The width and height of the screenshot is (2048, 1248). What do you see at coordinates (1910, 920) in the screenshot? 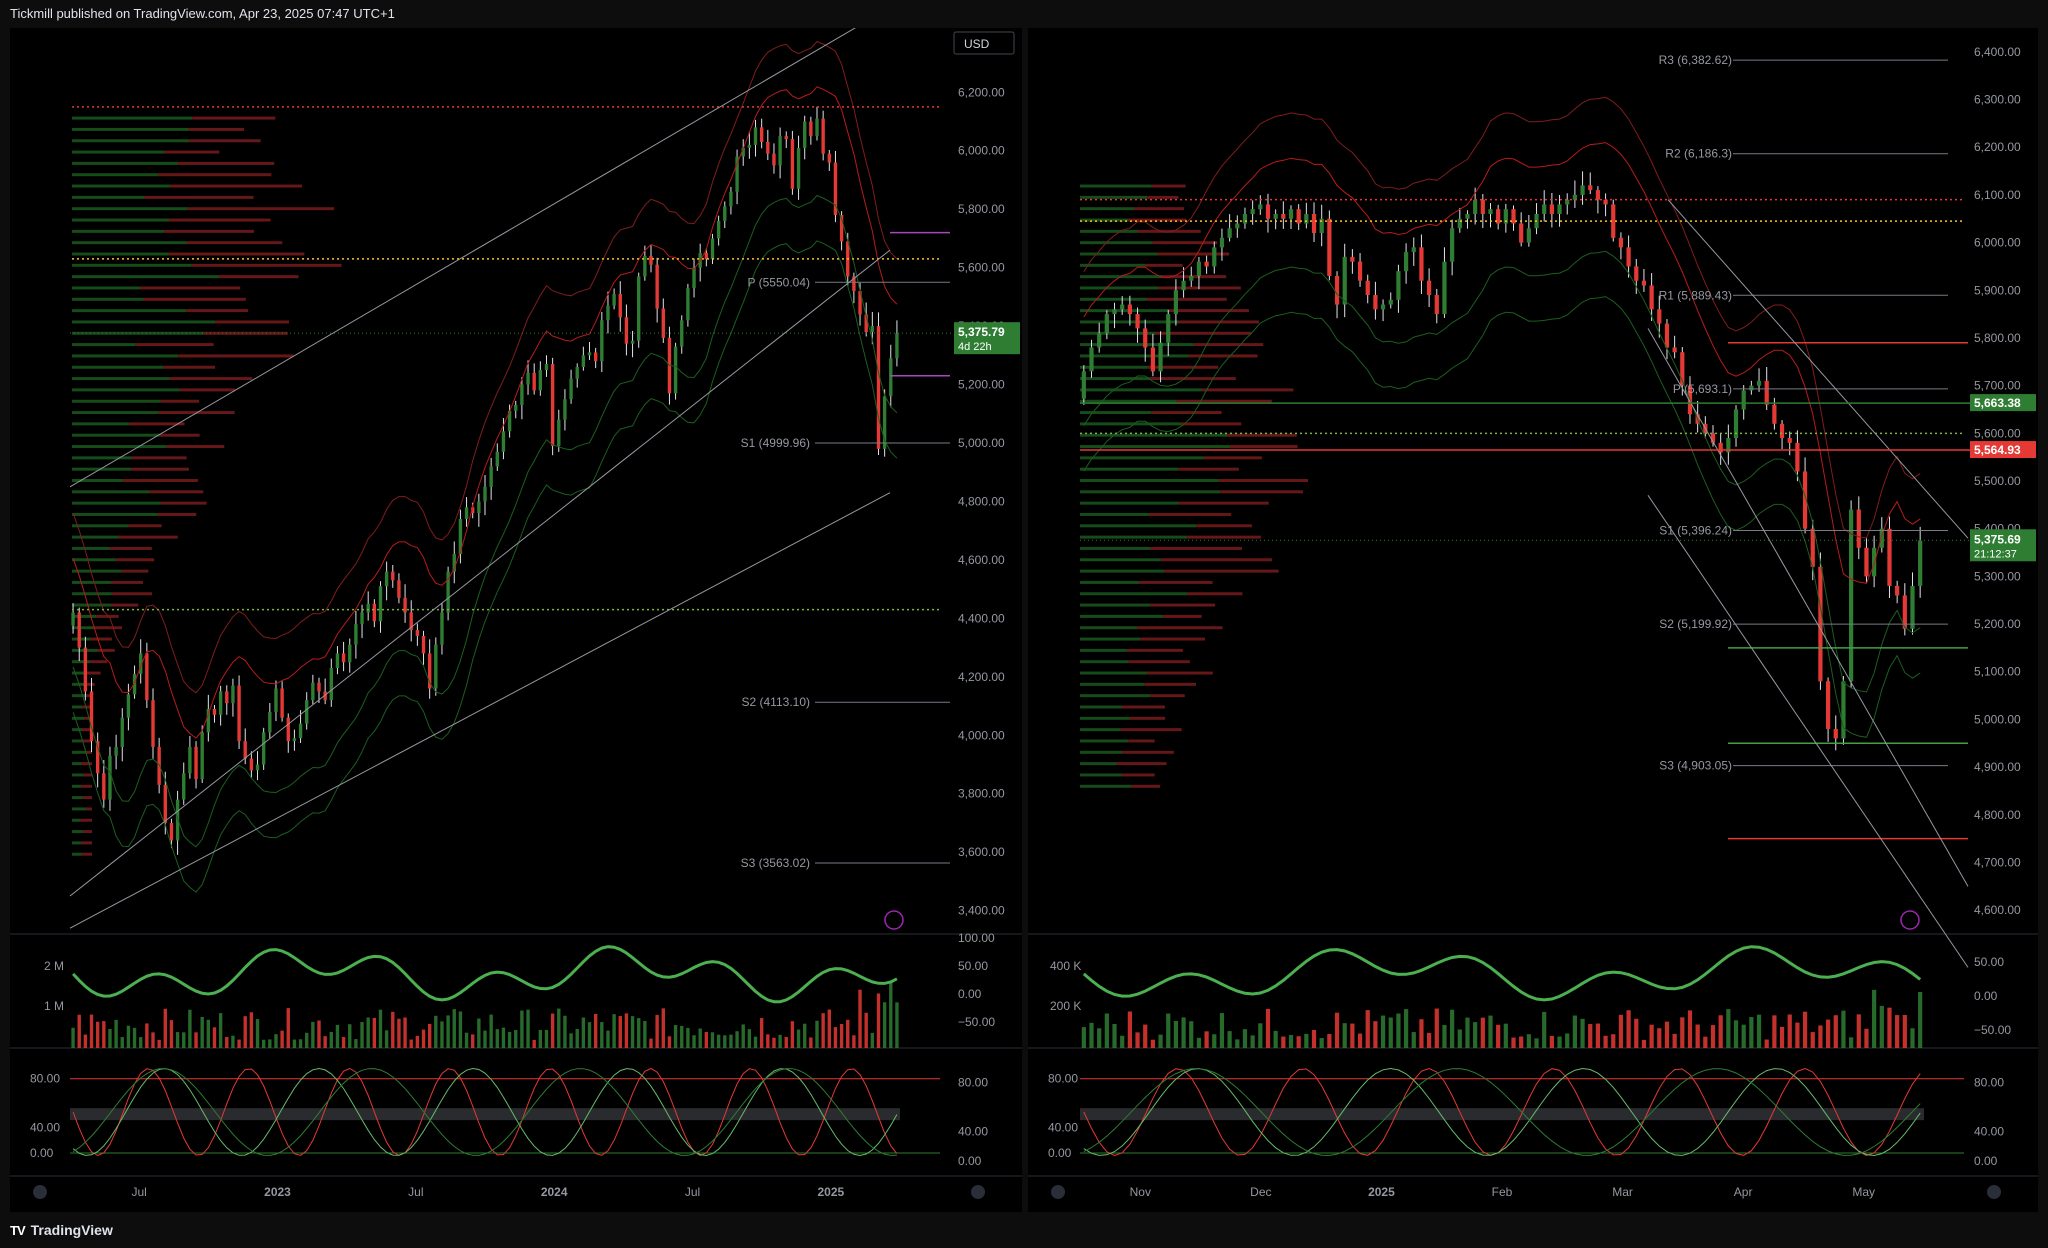
I see `lightning-icon` at bounding box center [1910, 920].